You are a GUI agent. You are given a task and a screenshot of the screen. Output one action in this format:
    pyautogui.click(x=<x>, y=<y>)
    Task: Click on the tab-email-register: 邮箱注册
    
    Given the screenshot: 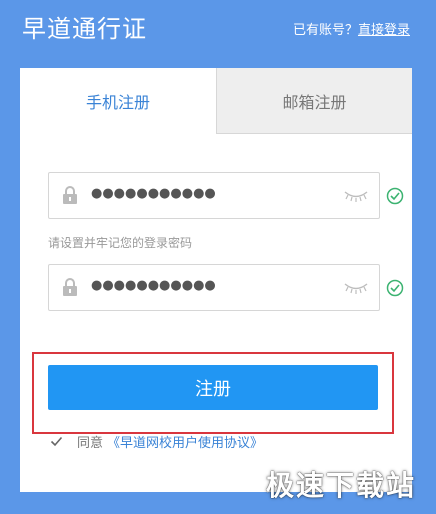 What is the action you would take?
    pyautogui.click(x=314, y=101)
    